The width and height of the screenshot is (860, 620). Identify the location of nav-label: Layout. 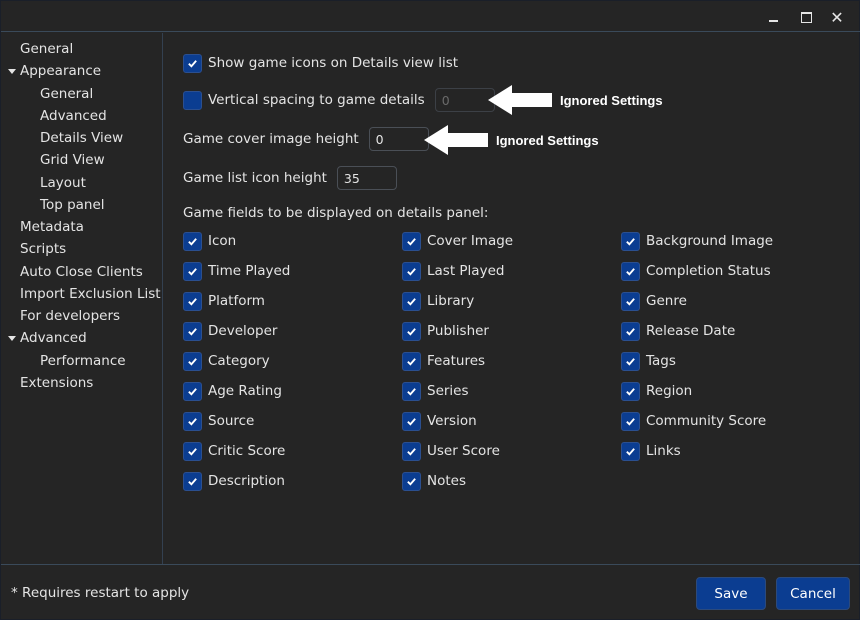
(63, 183).